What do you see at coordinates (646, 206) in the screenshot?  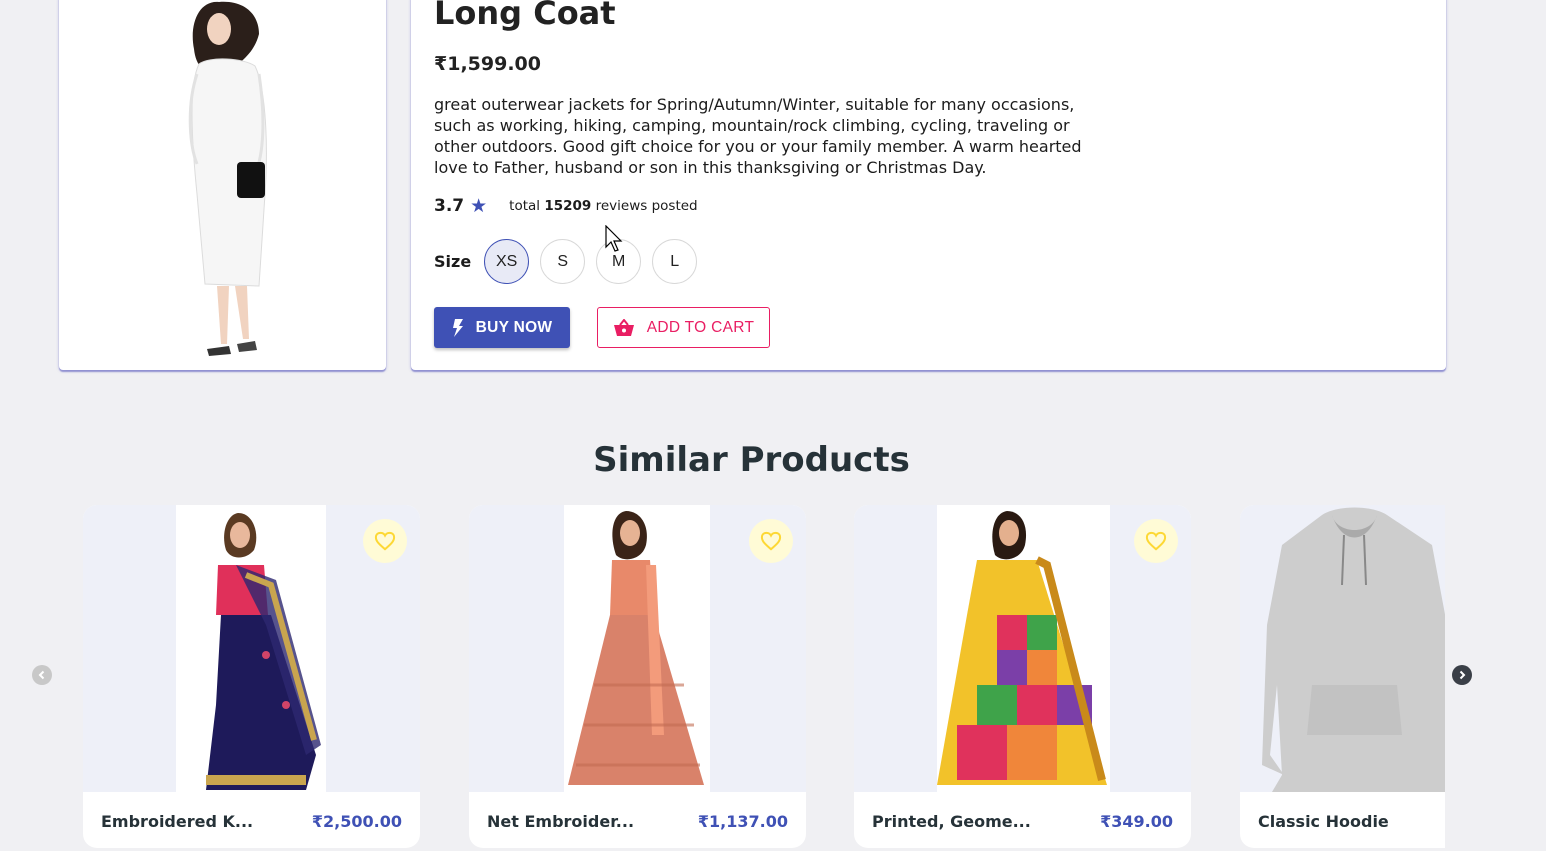 I see `reviews-suffix: reviews posted` at bounding box center [646, 206].